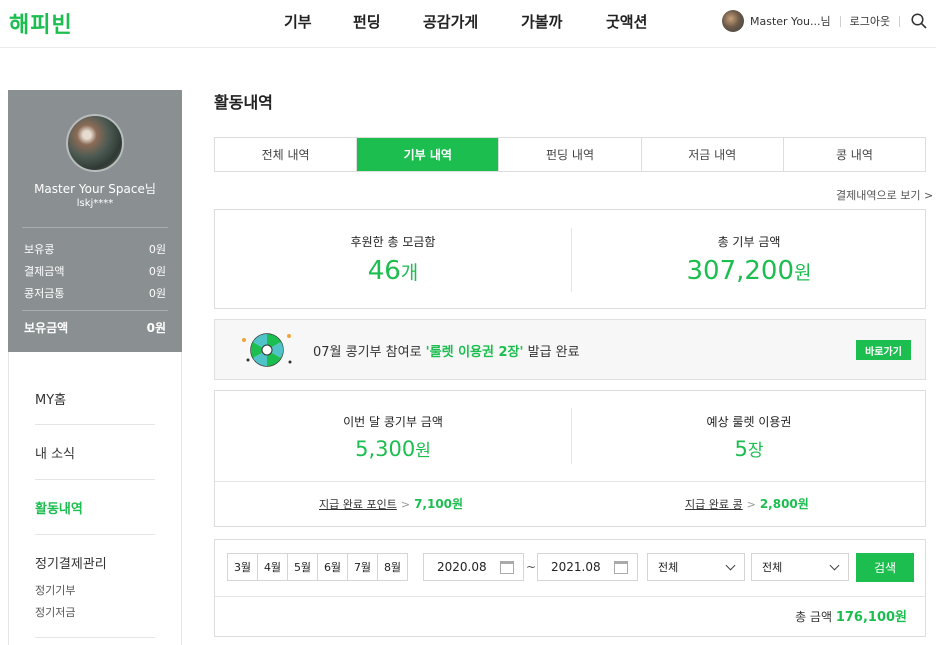 The width and height of the screenshot is (936, 645). What do you see at coordinates (95, 249) in the screenshot?
I see `balance-row: 보유콩 0원` at bounding box center [95, 249].